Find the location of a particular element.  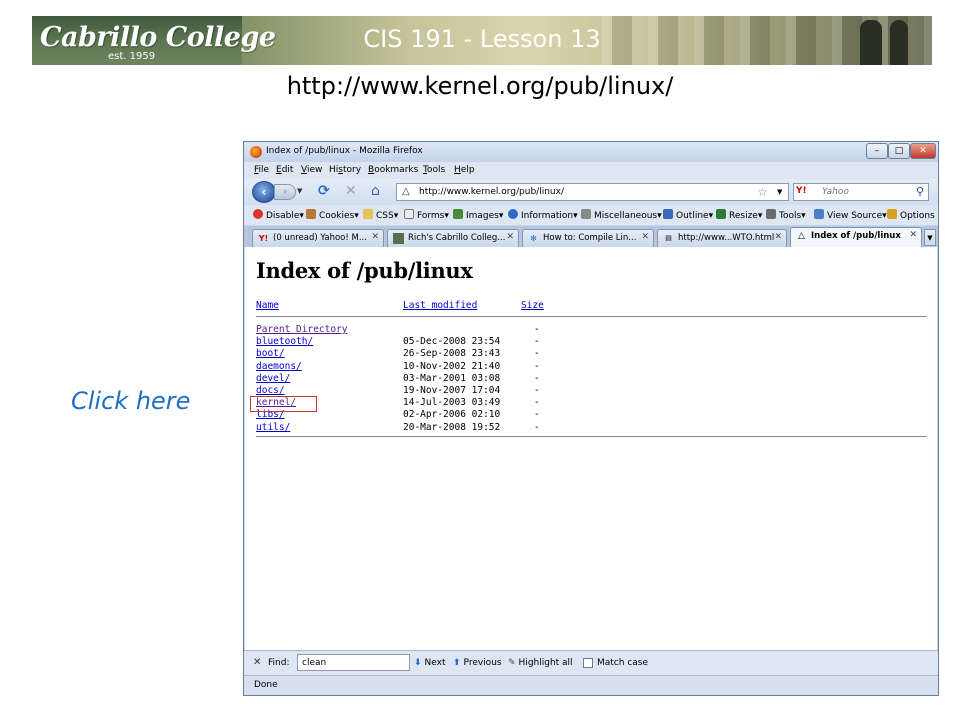

close-find-icon: ✕ is located at coordinates (257, 662).